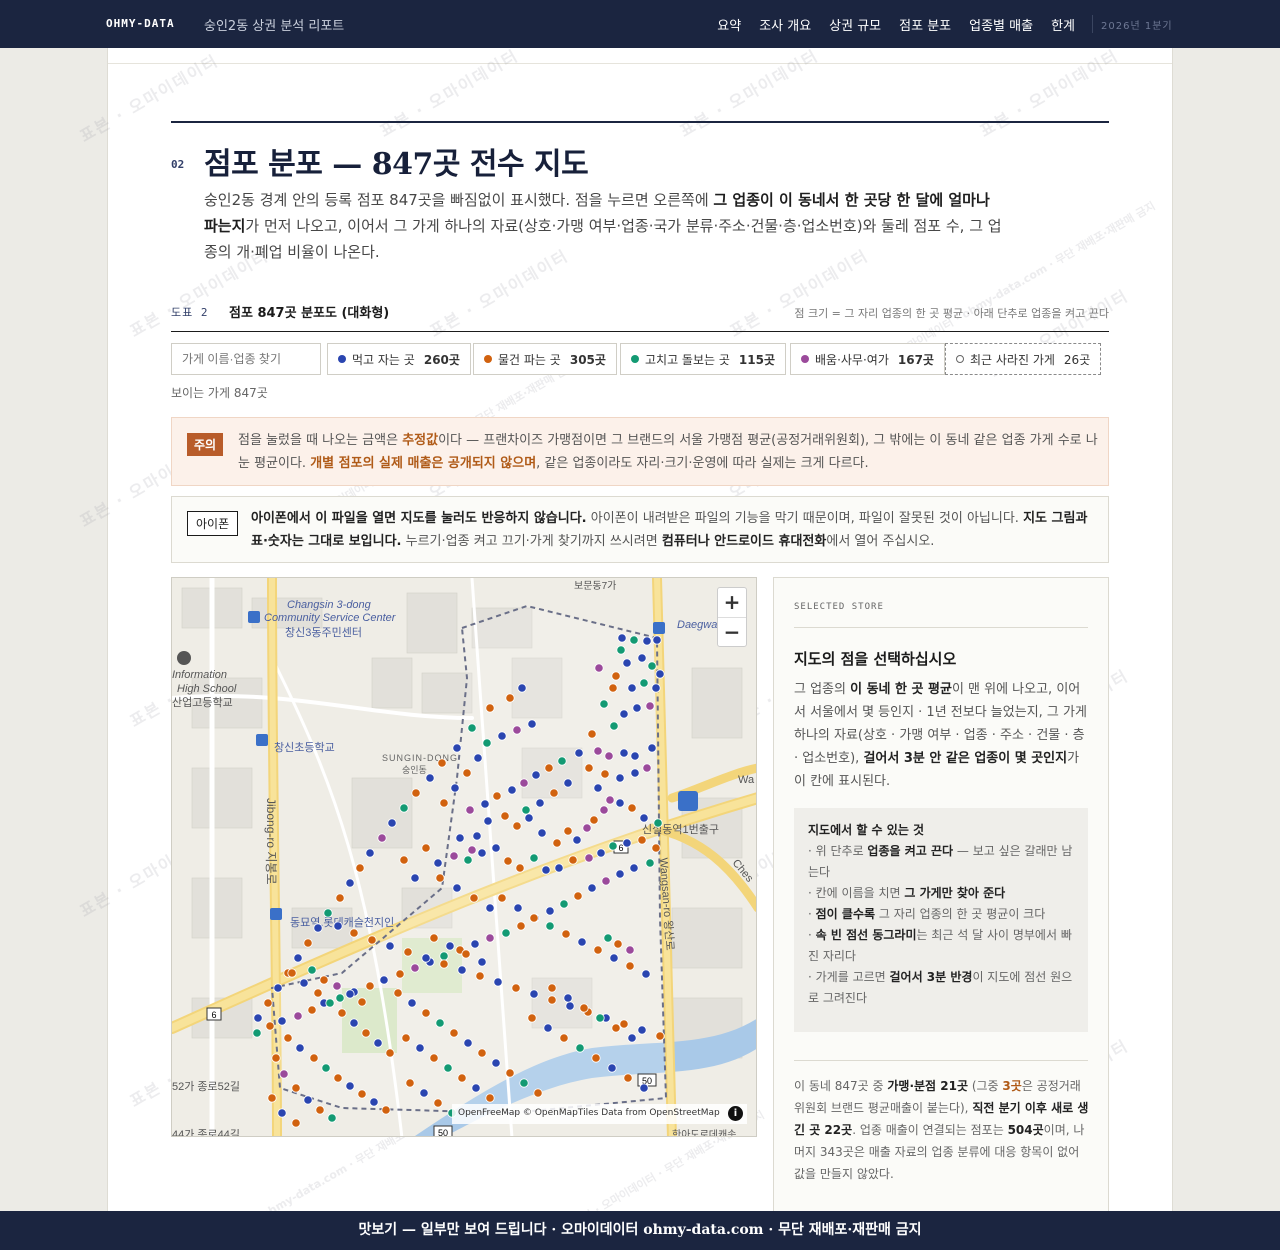 This screenshot has height=1250, width=1280. Describe the element at coordinates (925, 24) in the screenshot. I see `nav-link-distribution: 점포 분포` at that location.